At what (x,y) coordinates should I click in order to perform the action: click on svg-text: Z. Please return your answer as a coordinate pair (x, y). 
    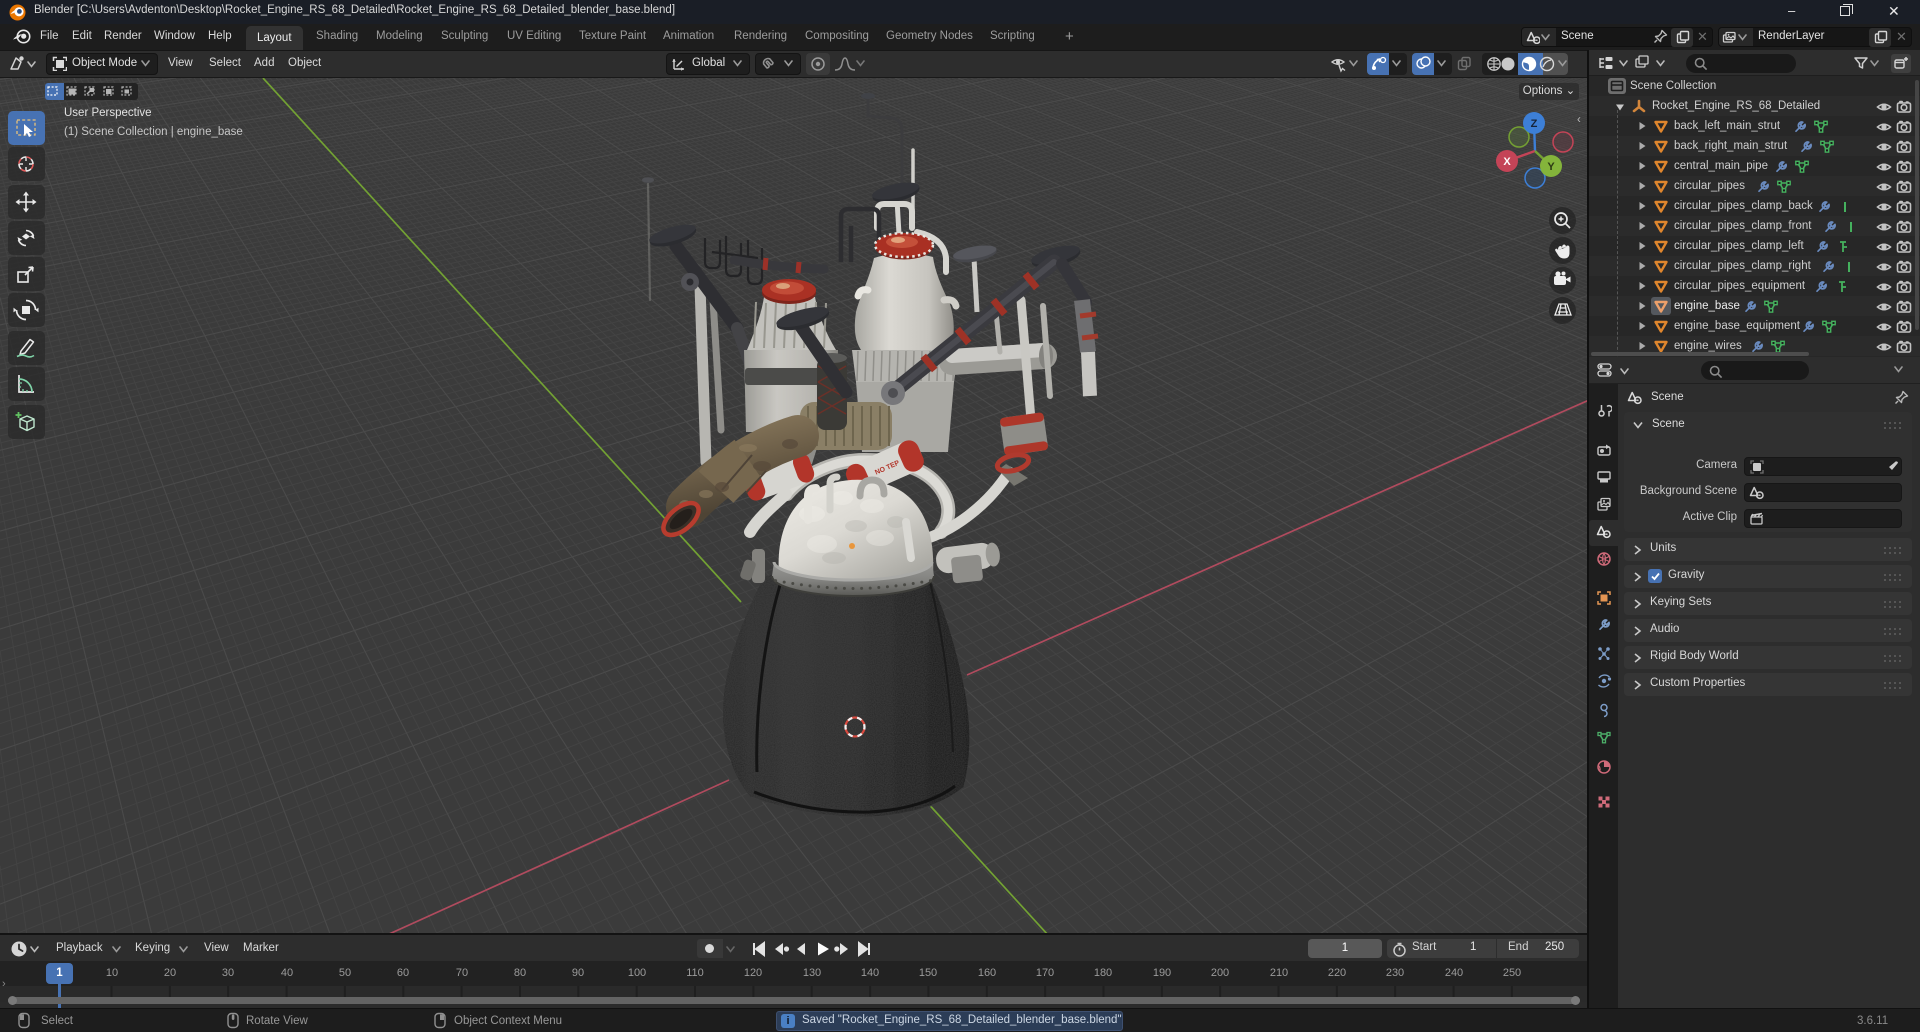
    Looking at the image, I should click on (1534, 124).